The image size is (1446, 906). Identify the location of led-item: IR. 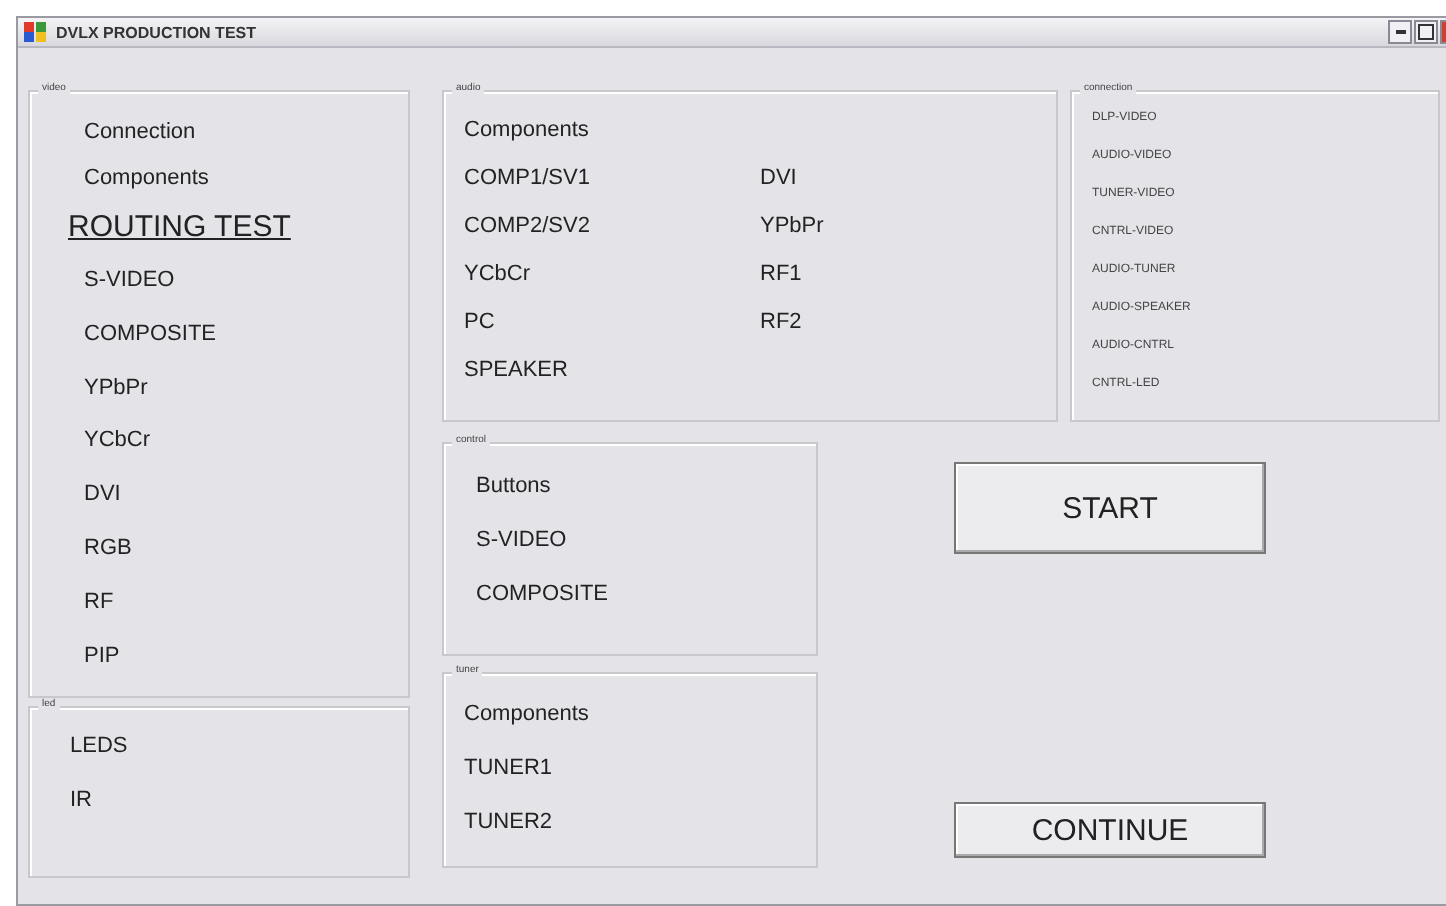
(81, 813).